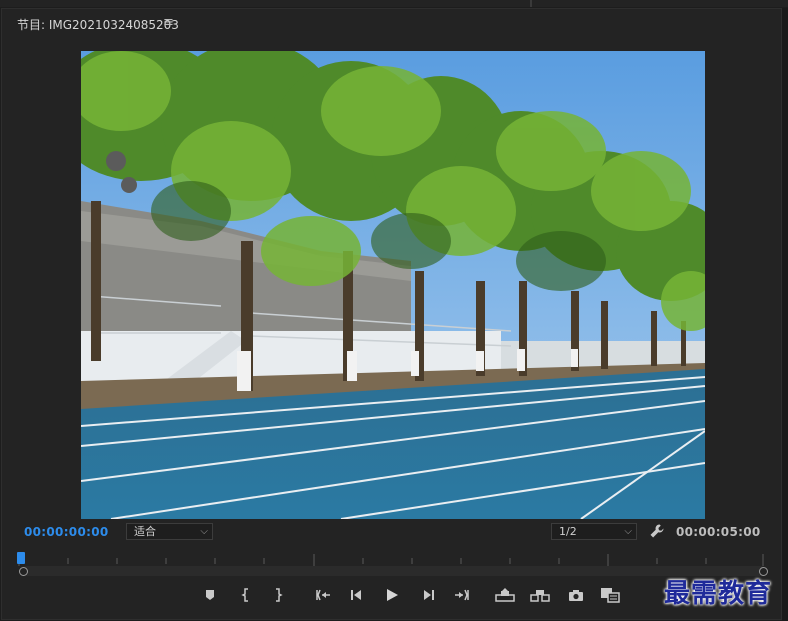 The height and width of the screenshot is (621, 788). What do you see at coordinates (98, 24) in the screenshot?
I see `program-monitor-tab-title: 节目: IMG20210324085203` at bounding box center [98, 24].